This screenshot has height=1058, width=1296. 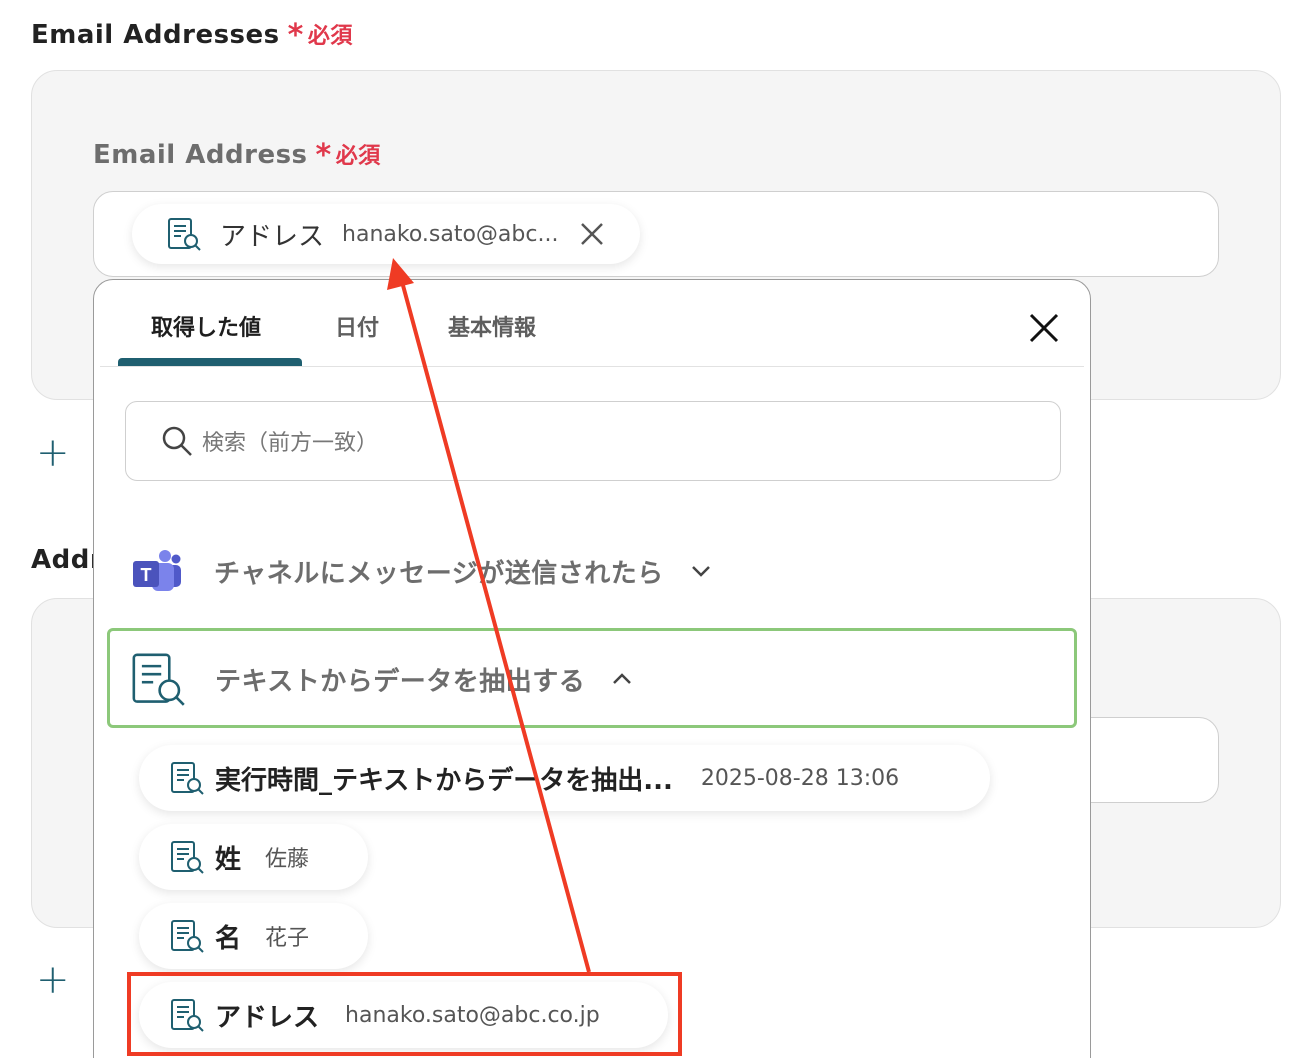 I want to click on item-value: 花子, so click(x=287, y=938).